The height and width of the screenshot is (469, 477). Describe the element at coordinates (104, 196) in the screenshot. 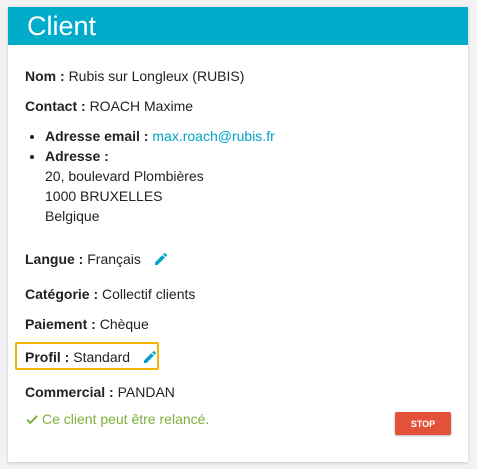

I see `adresse-line-2: 1000 BRUXELLES` at that location.